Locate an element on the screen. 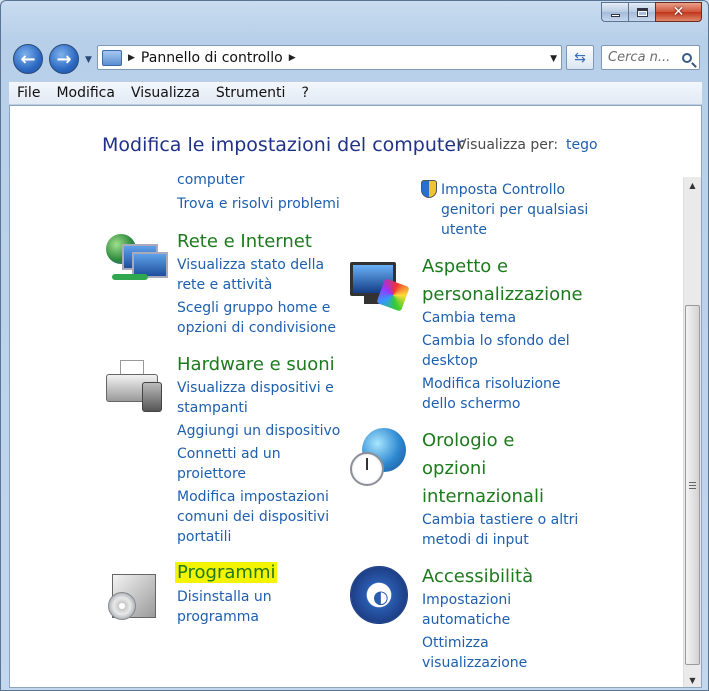 This screenshot has height=691, width=709. scroll-thumb is located at coordinates (692, 485).